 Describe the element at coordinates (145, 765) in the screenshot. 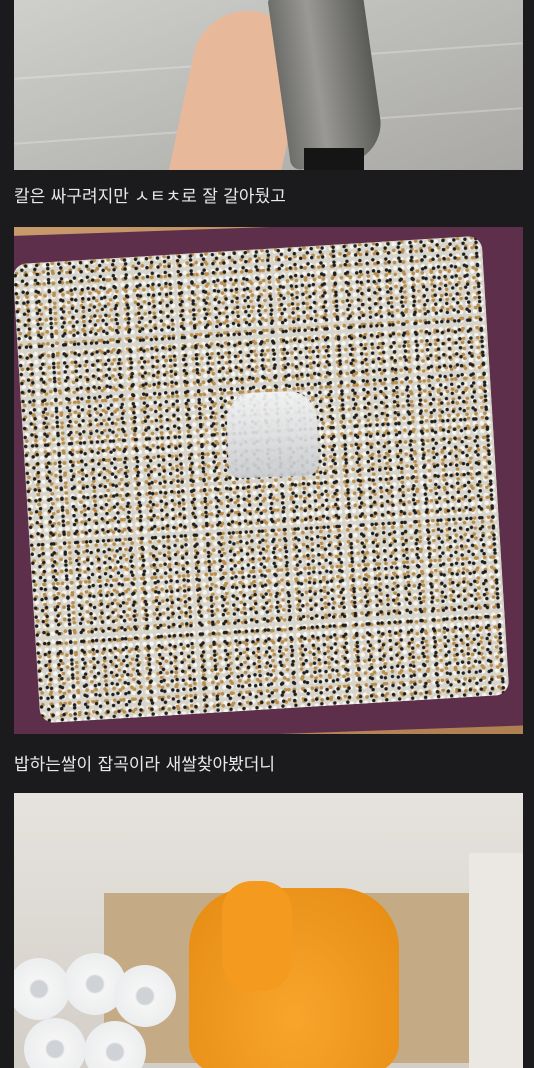

I see `caption-second: 밥하는쌀이 잡곡이라 새쌀찾아봤더니` at that location.